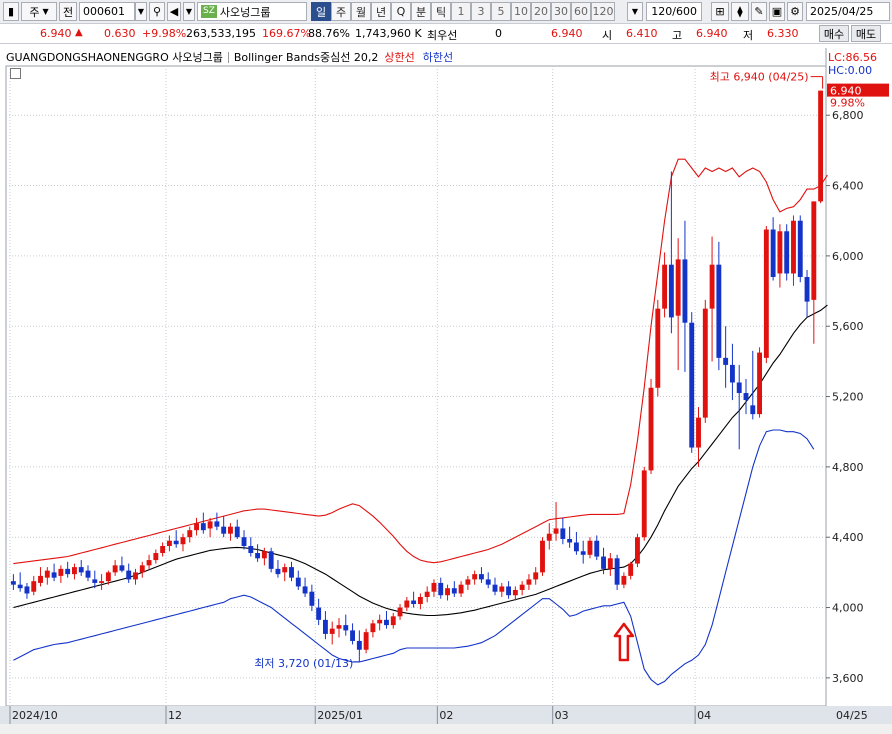 The image size is (892, 734). What do you see at coordinates (501, 11) in the screenshot?
I see `minute-option: 5` at bounding box center [501, 11].